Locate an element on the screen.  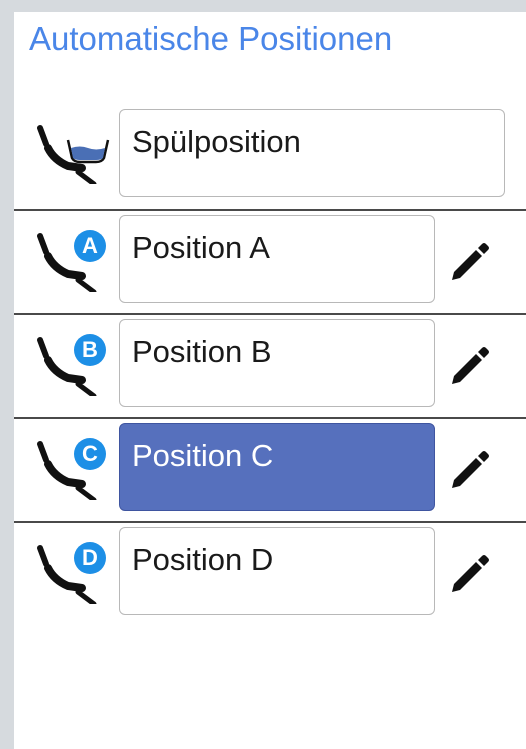
position-badge-d: D is located at coordinates (90, 558).